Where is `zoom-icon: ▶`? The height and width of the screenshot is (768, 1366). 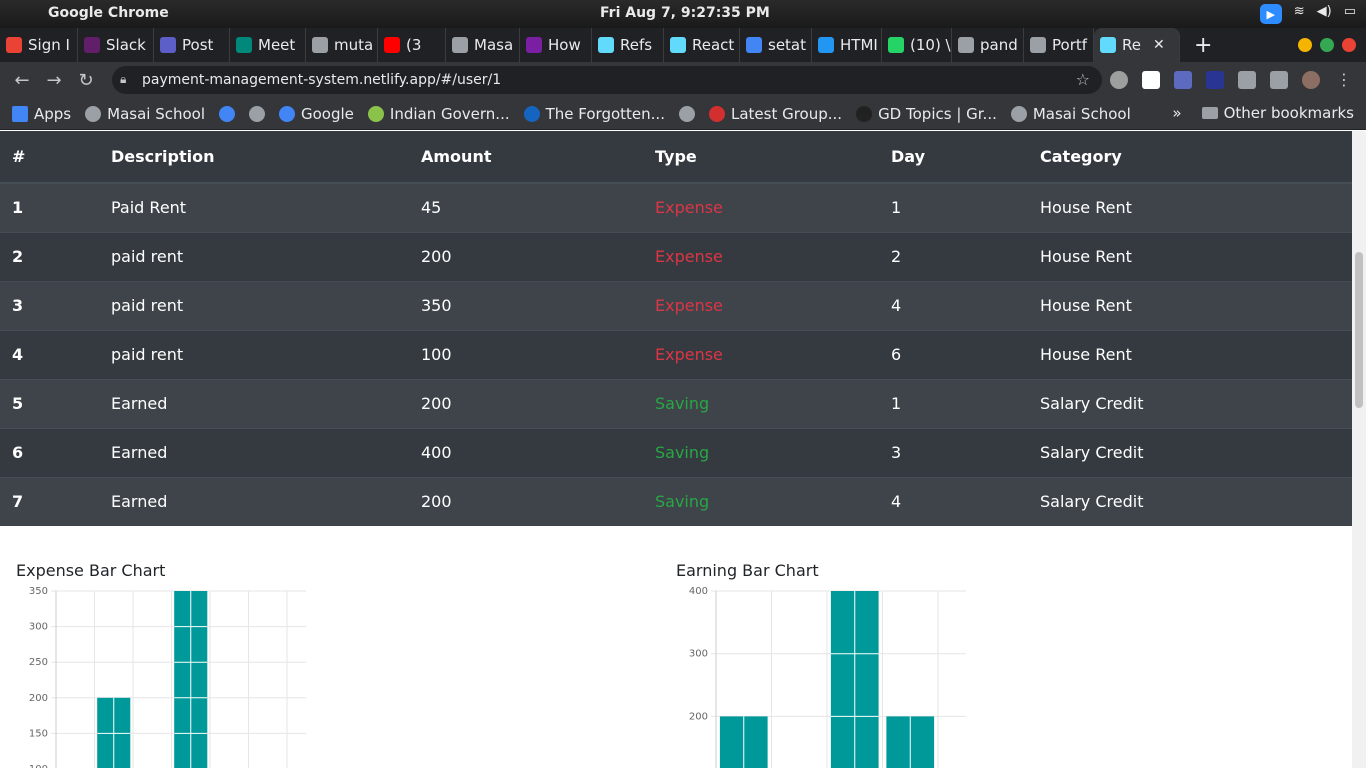 zoom-icon: ▶ is located at coordinates (1270, 14).